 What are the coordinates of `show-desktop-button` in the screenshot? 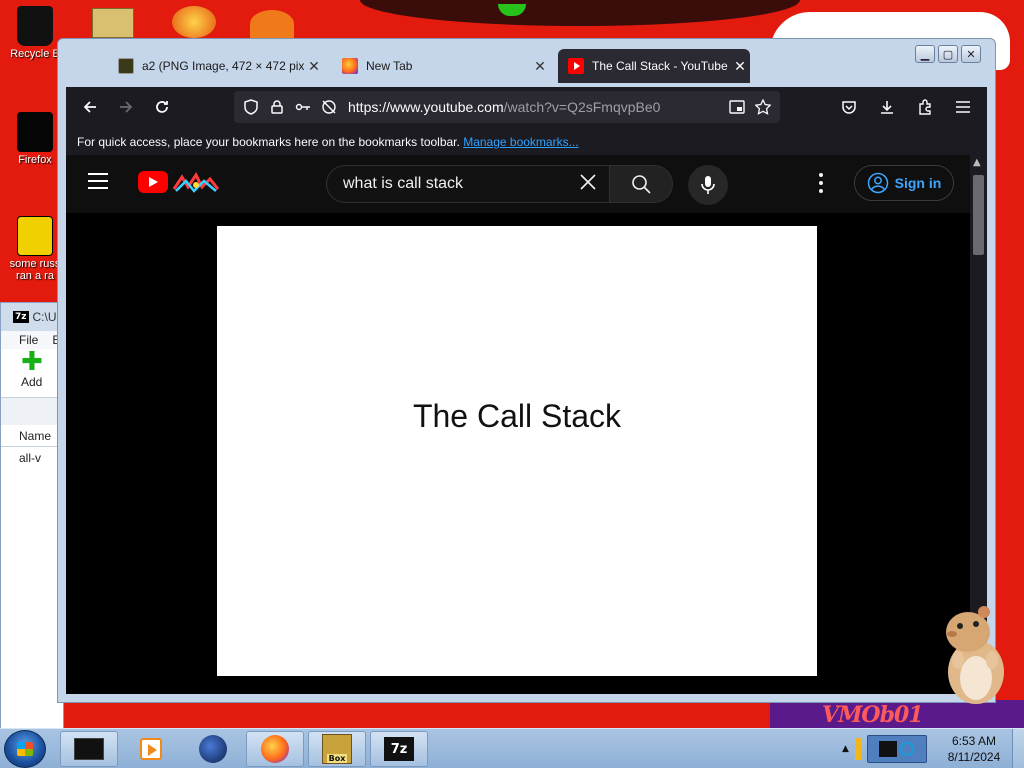 It's located at (1018, 748).